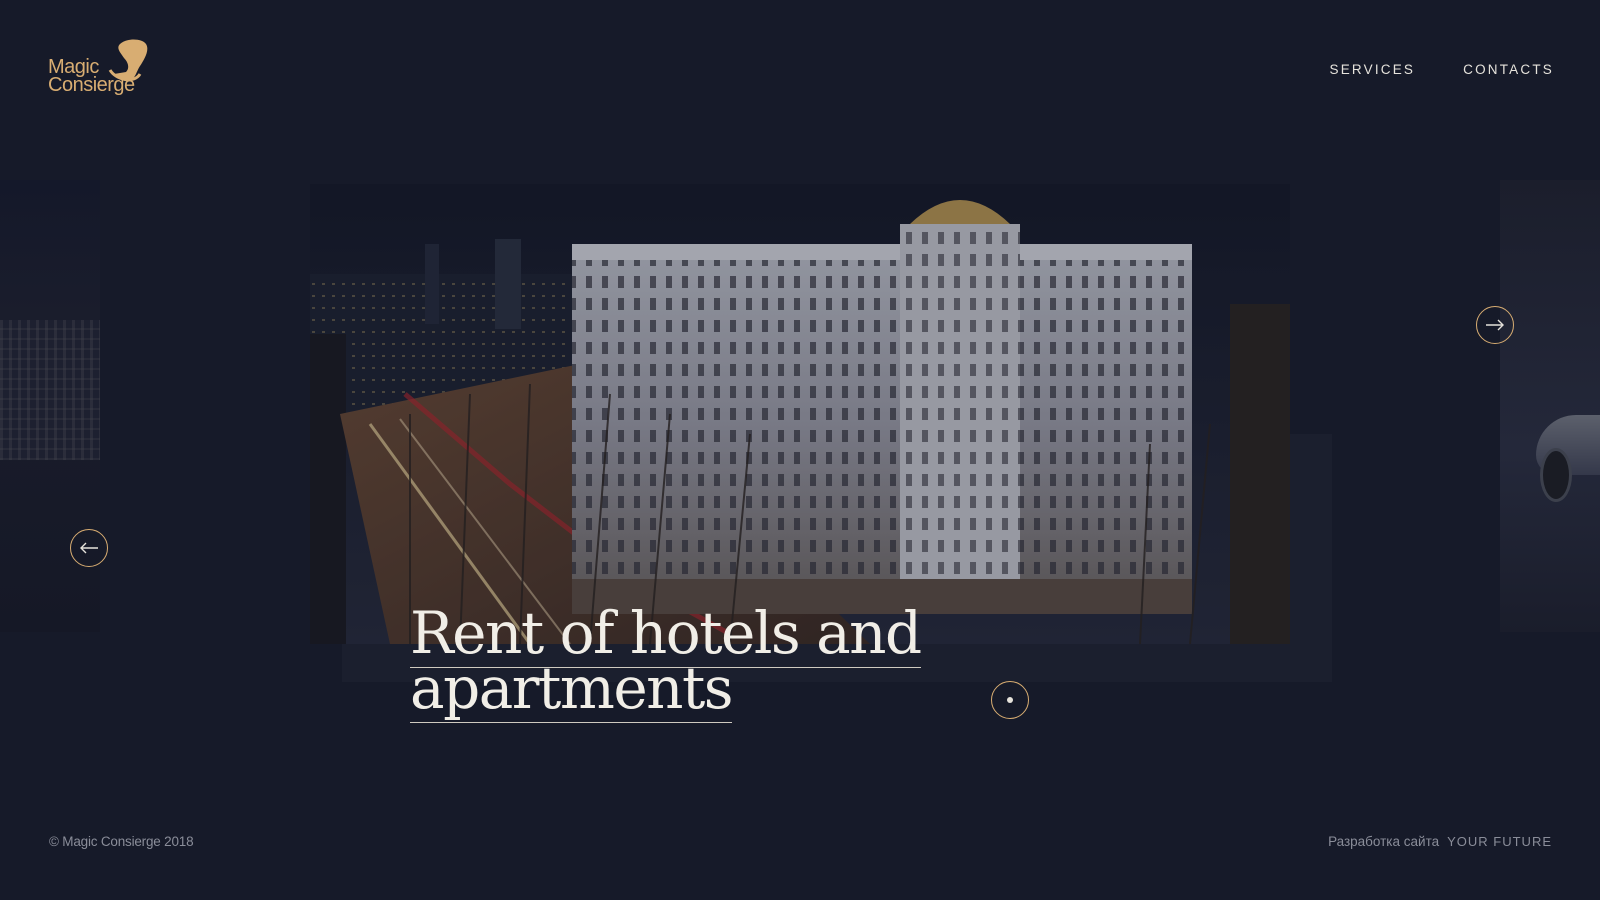 This screenshot has height=900, width=1600. Describe the element at coordinates (121, 841) in the screenshot. I see `copyright-text: © Magic Consierge 2018` at that location.